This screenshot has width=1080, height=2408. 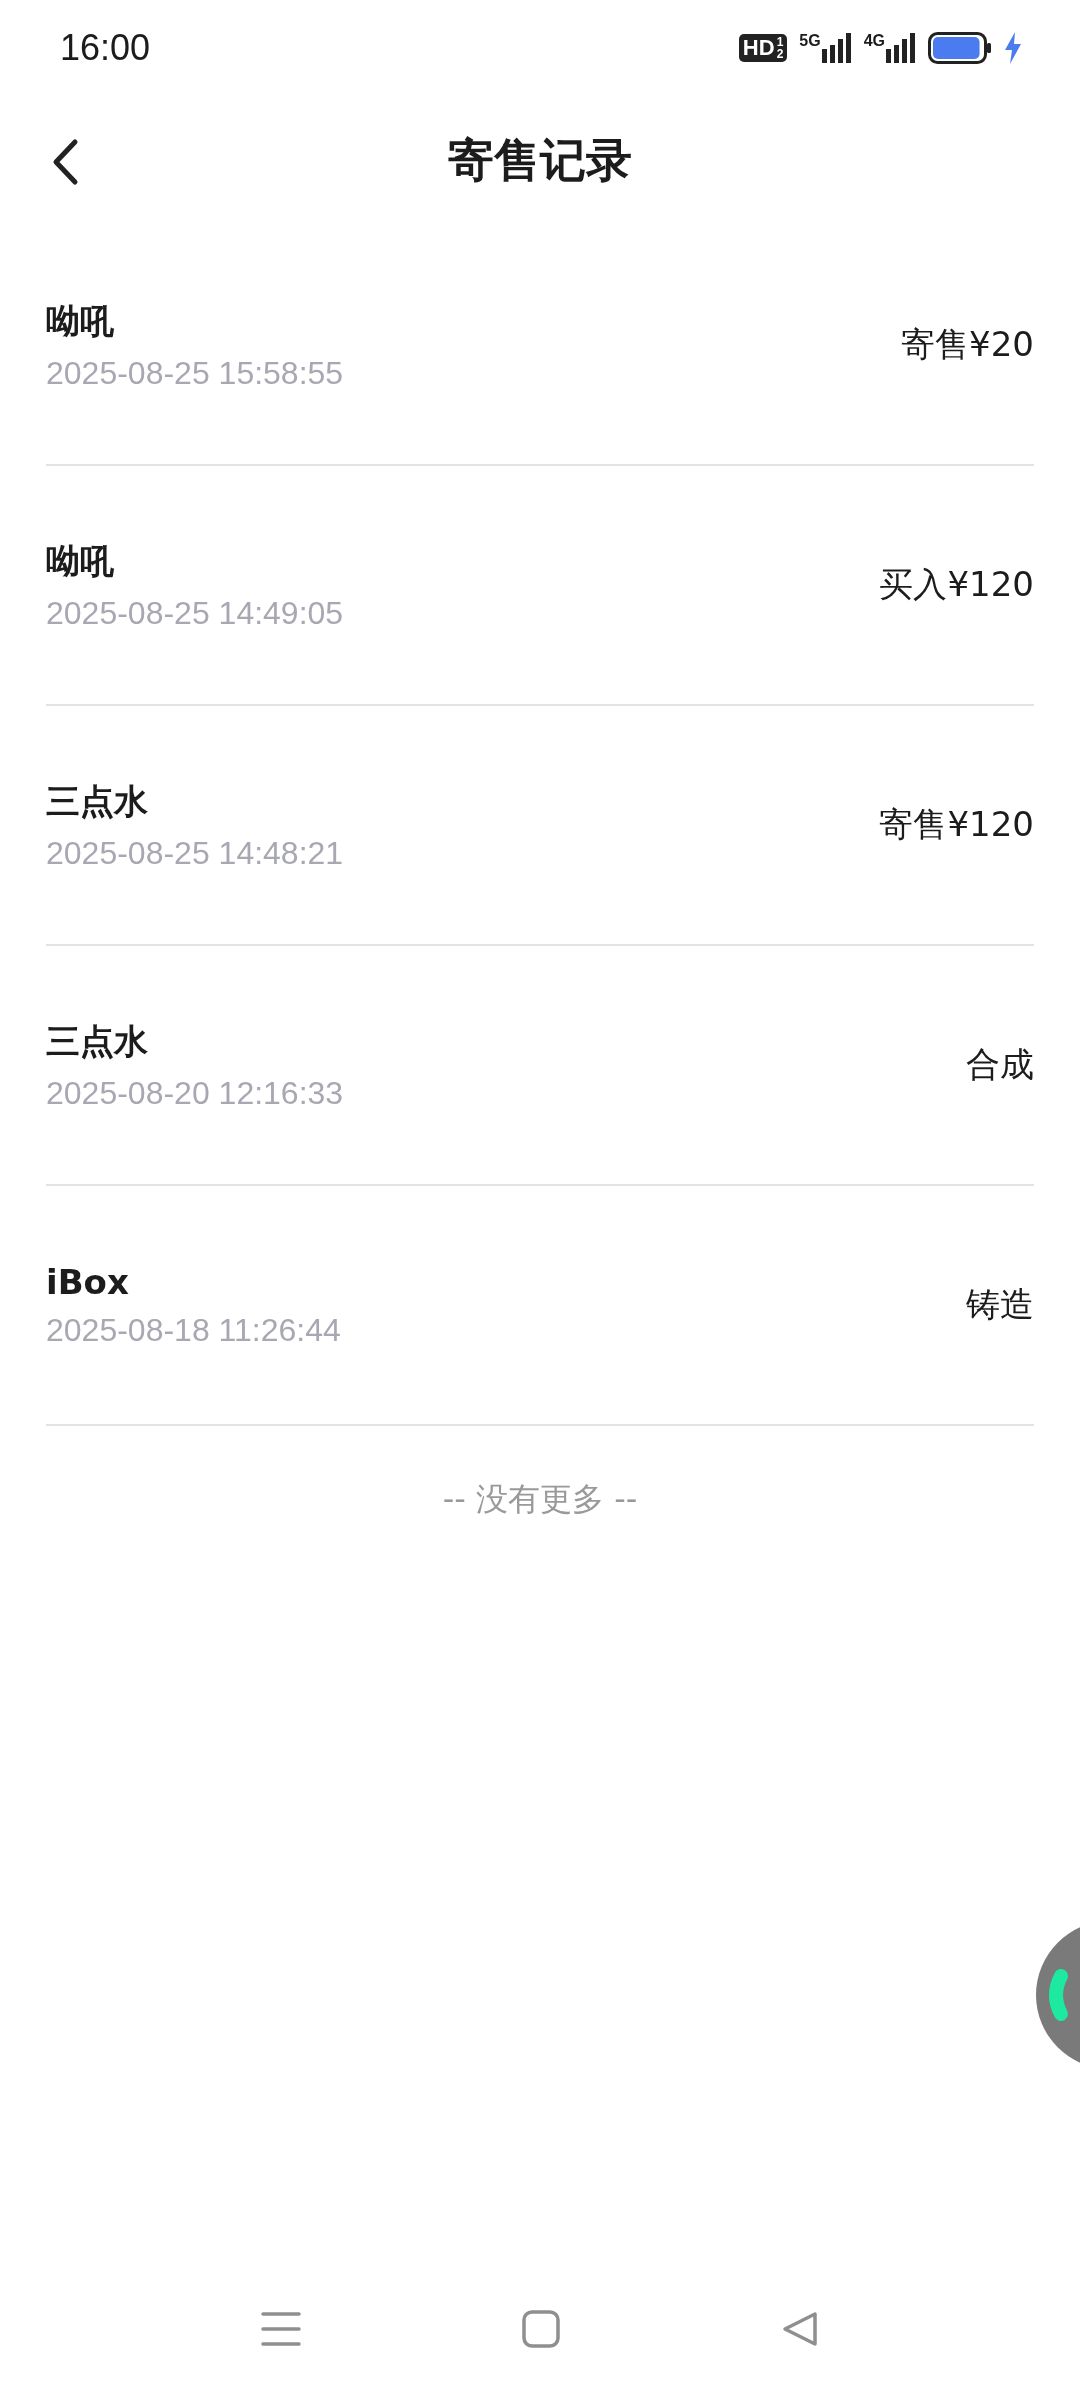 I want to click on record-time: 2025-08-25 15:58:55, so click(x=195, y=373).